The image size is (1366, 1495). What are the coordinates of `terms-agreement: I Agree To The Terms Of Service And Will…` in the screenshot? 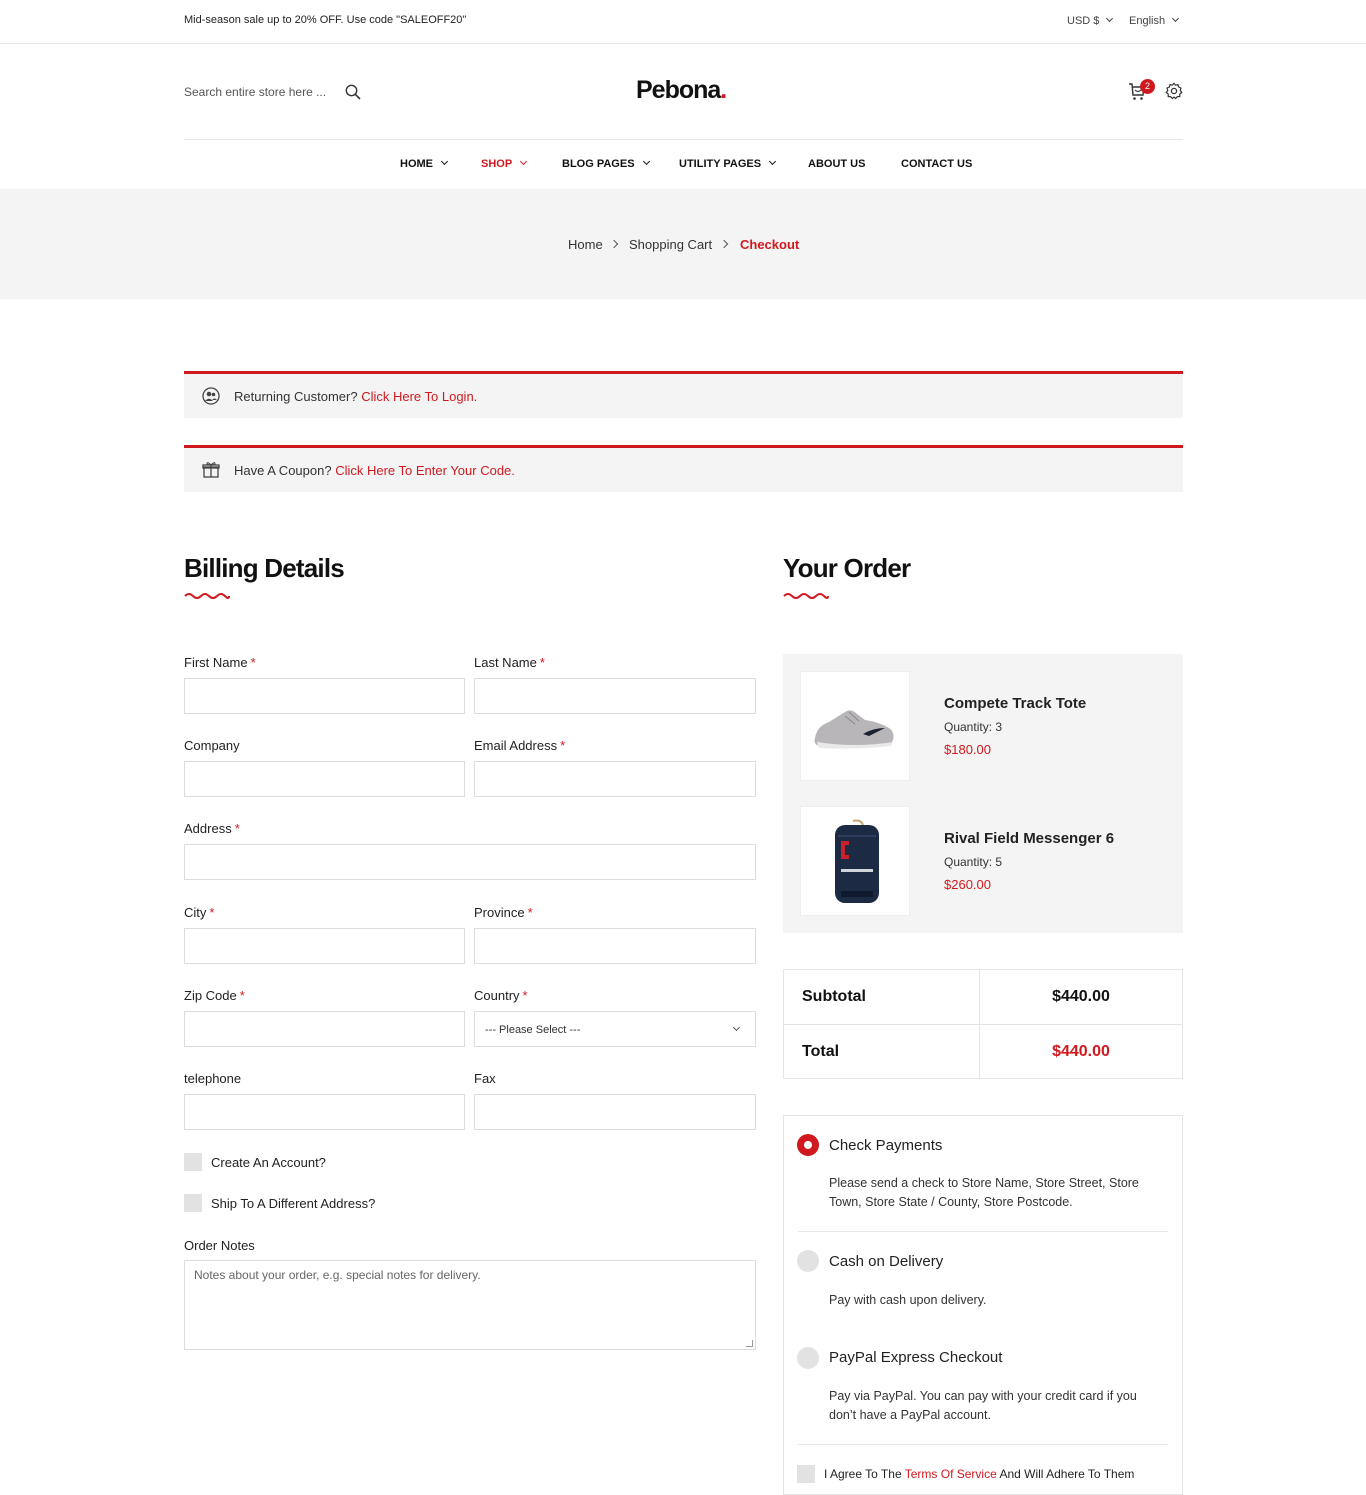 It's located at (979, 1474).